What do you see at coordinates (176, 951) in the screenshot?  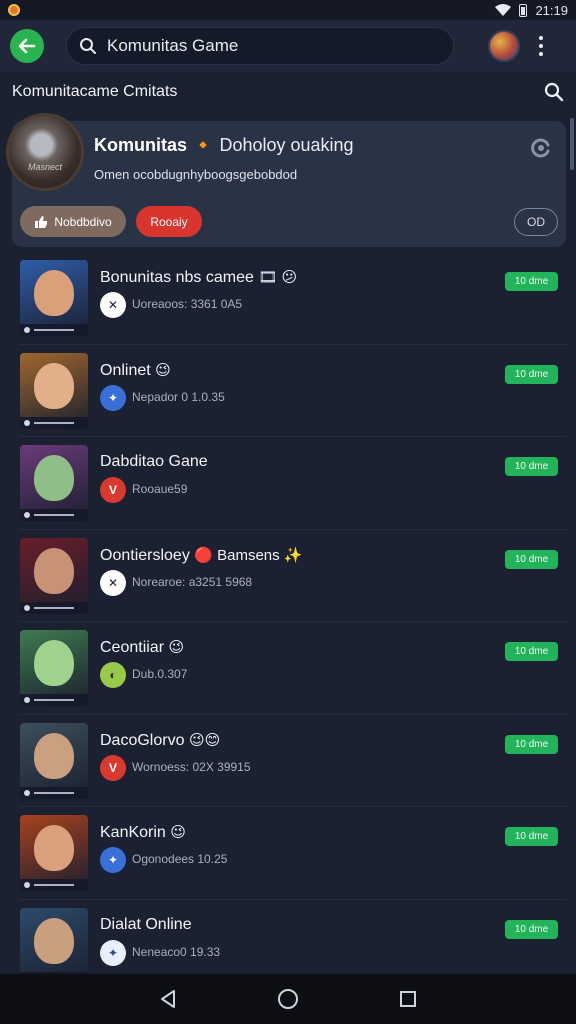 I see `game-subtitle: Neneaco0 19.33` at bounding box center [176, 951].